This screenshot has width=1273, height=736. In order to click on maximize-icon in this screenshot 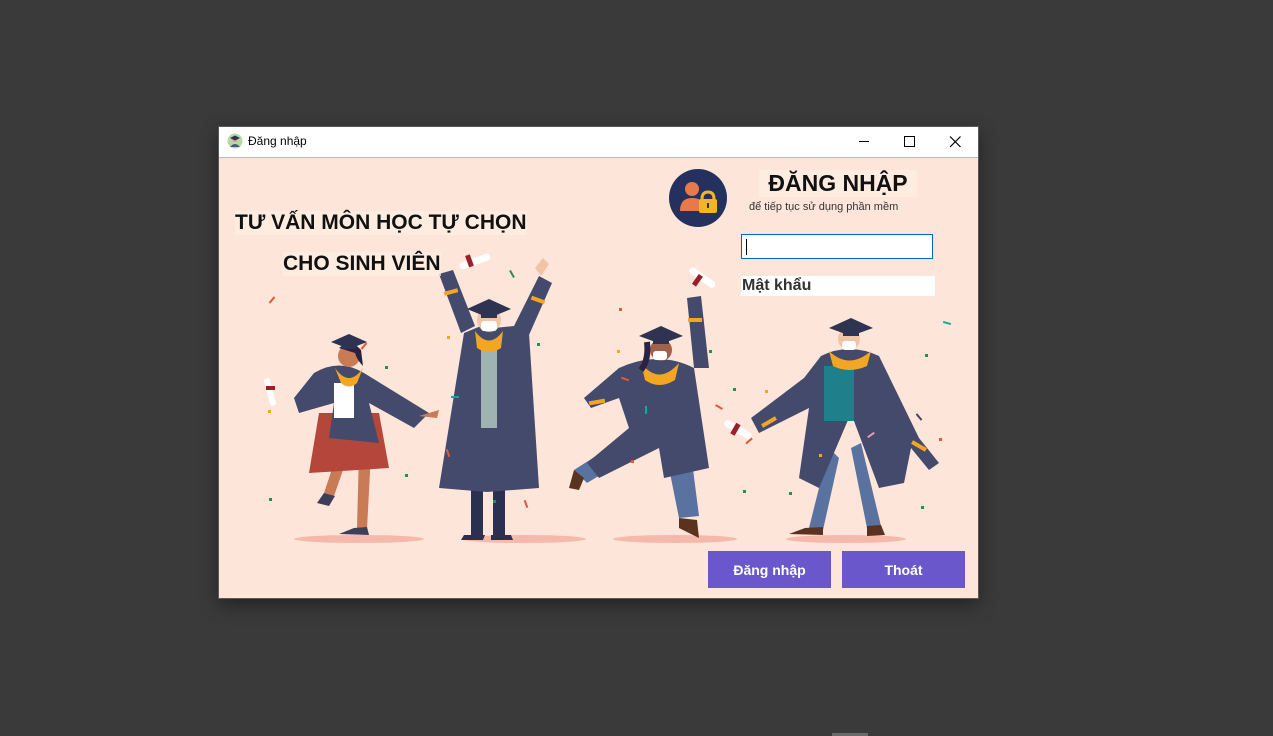, I will do `click(909, 141)`.